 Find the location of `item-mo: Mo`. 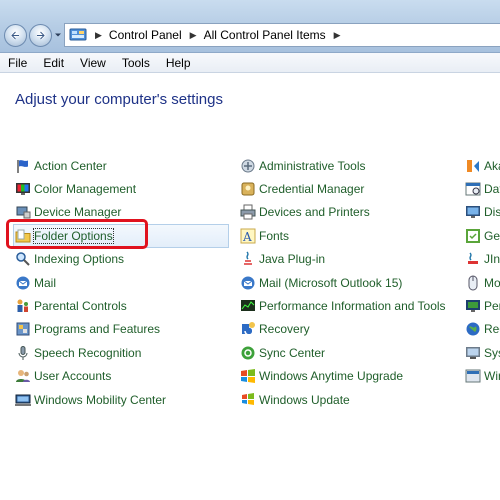

item-mo: Mo is located at coordinates (482, 282).